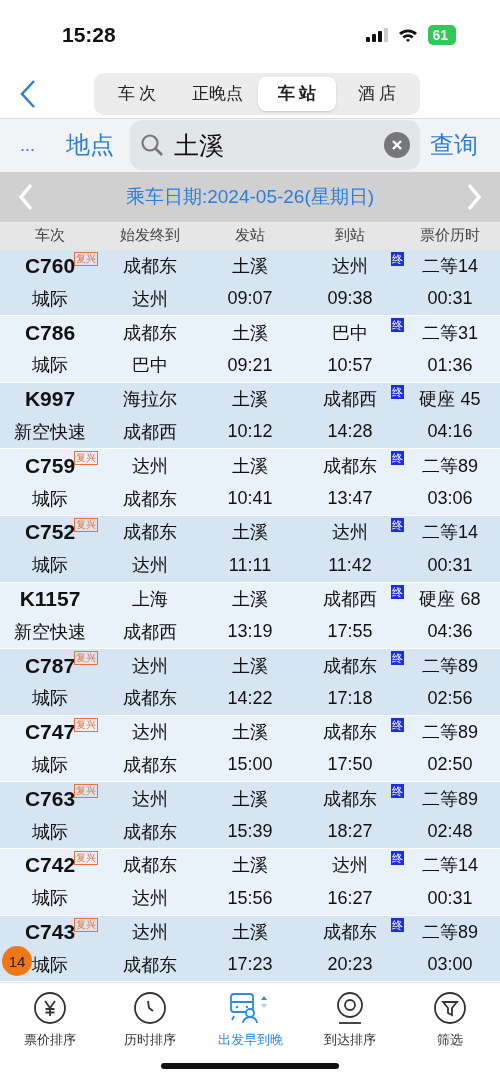 The image size is (500, 1084). I want to click on travel-duration: 01:36, so click(450, 365).